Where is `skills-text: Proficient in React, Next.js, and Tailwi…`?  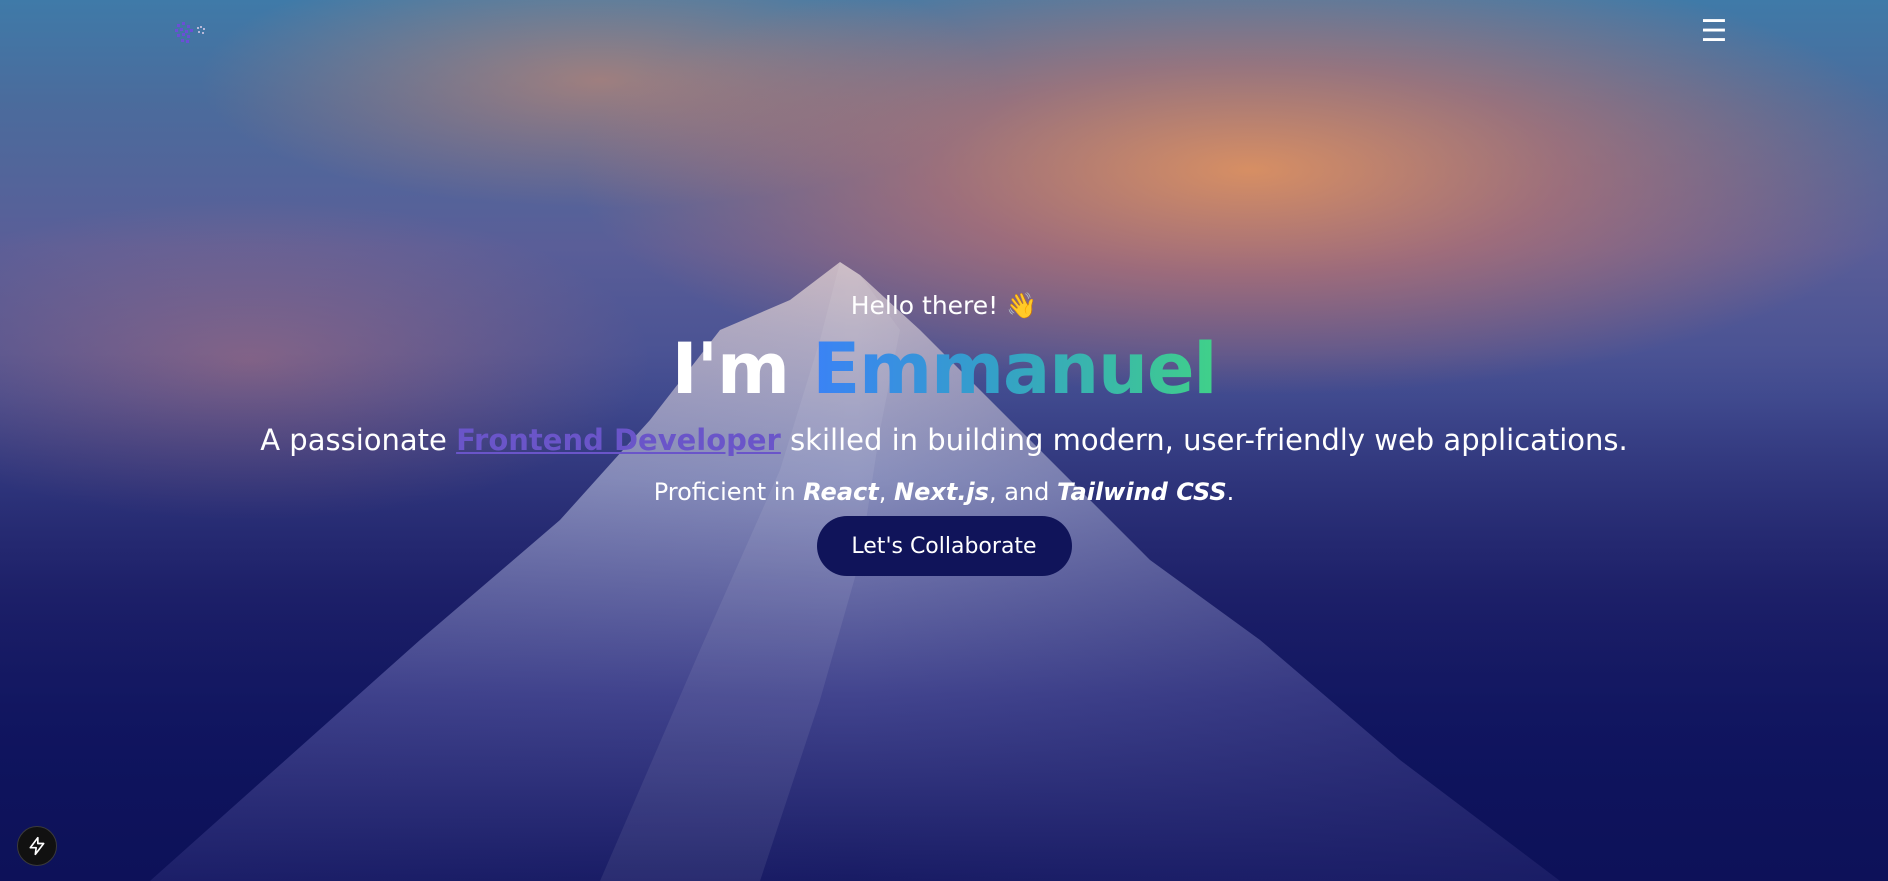 skills-text: Proficient in React, Next.js, and Tailwi… is located at coordinates (944, 492).